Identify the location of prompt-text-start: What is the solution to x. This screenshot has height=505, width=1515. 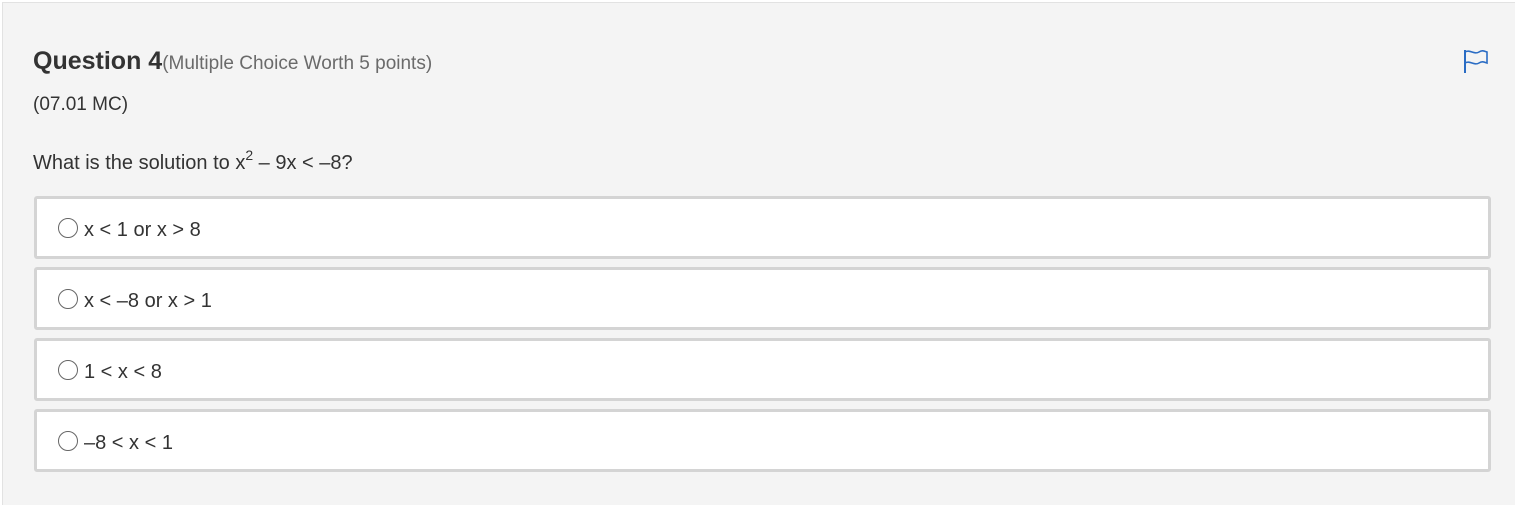
(139, 163).